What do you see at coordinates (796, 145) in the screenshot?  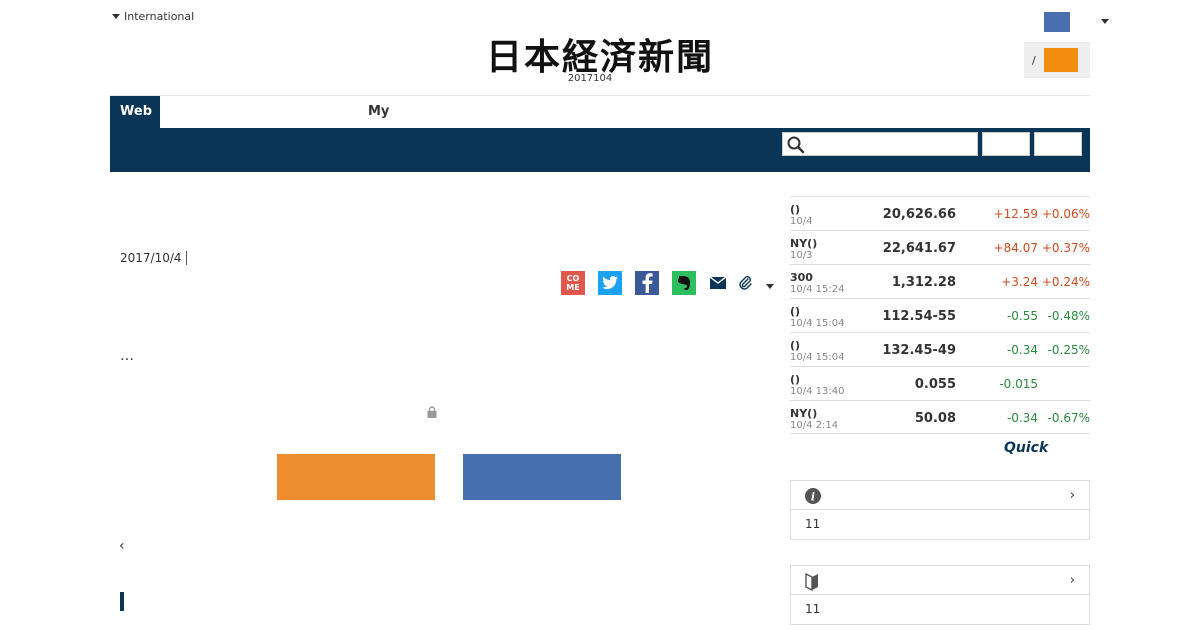 I see `search-icon` at bounding box center [796, 145].